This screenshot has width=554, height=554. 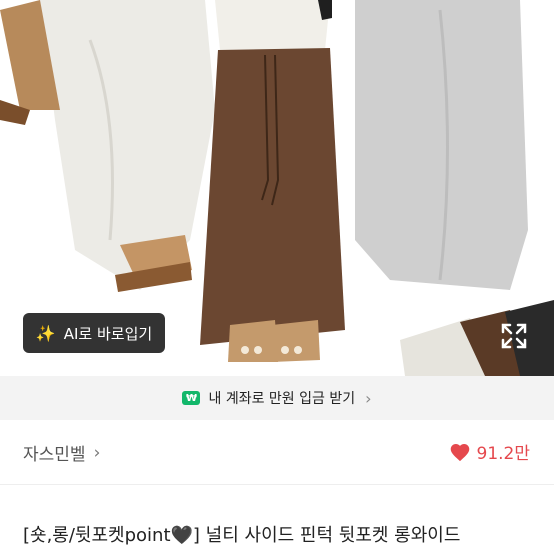 I want to click on product-title: [숏,롱/뒷포켓point🖤] 널티 사이드 핀턱 뒷포켓 롱와이드, so click(x=242, y=535).